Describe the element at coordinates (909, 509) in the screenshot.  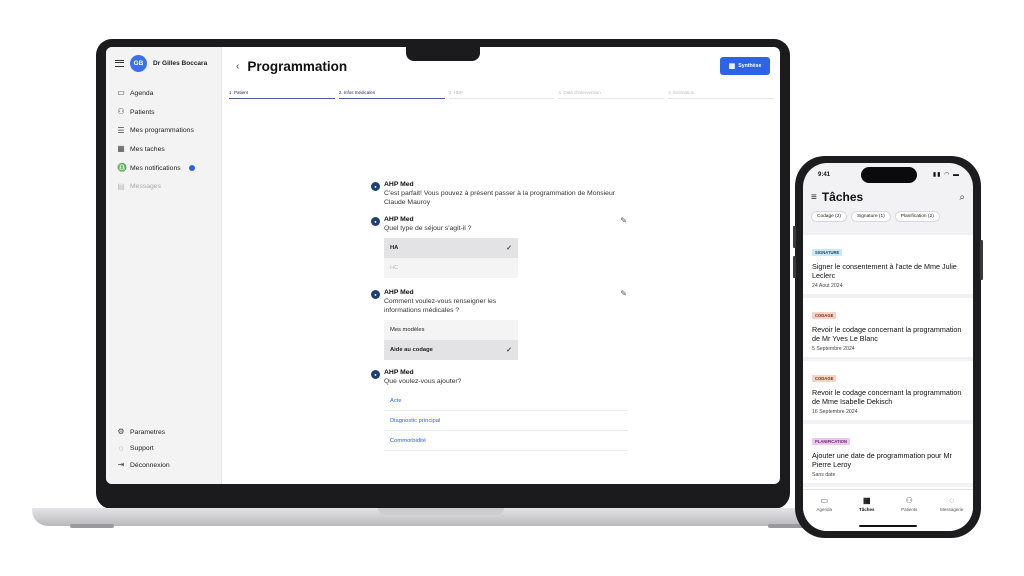
I see `tab-label: Patients` at that location.